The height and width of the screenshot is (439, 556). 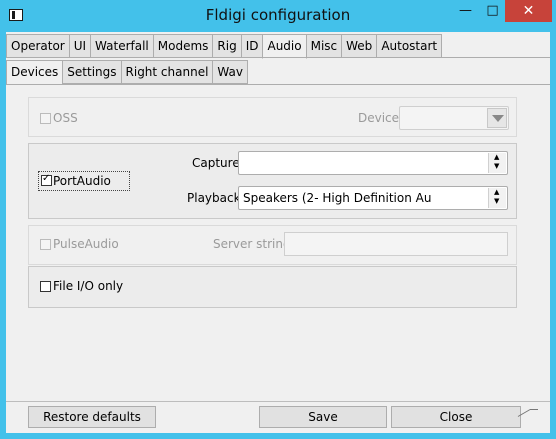 I want to click on tab-misc: Misc, so click(x=324, y=46).